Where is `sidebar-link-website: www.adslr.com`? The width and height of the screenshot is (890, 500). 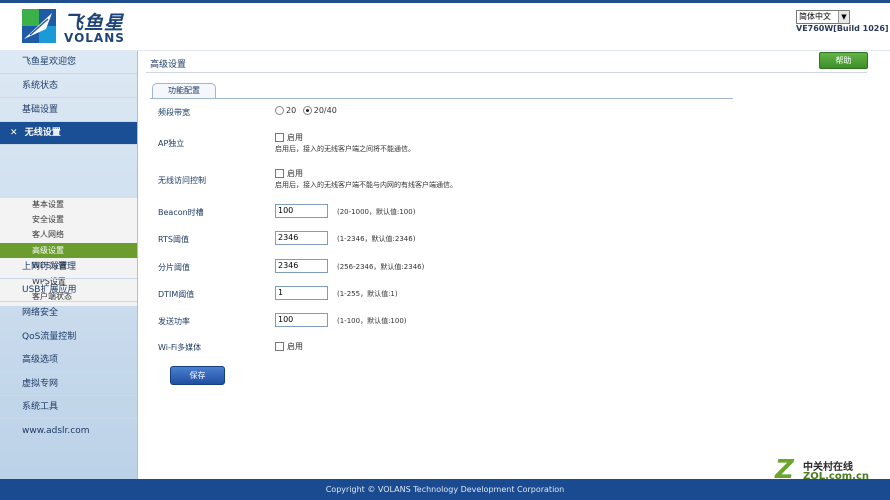
sidebar-link-website: www.adslr.com is located at coordinates (68, 431).